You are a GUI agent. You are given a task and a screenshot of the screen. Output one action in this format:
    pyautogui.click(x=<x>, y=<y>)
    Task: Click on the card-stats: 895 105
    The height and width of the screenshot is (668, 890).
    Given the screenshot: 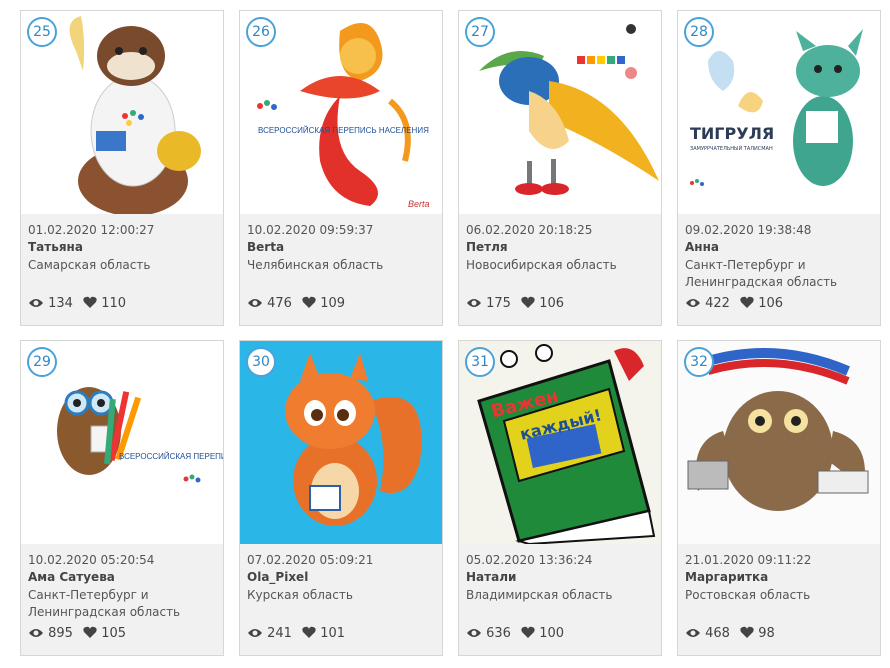 What is the action you would take?
    pyautogui.click(x=80, y=633)
    